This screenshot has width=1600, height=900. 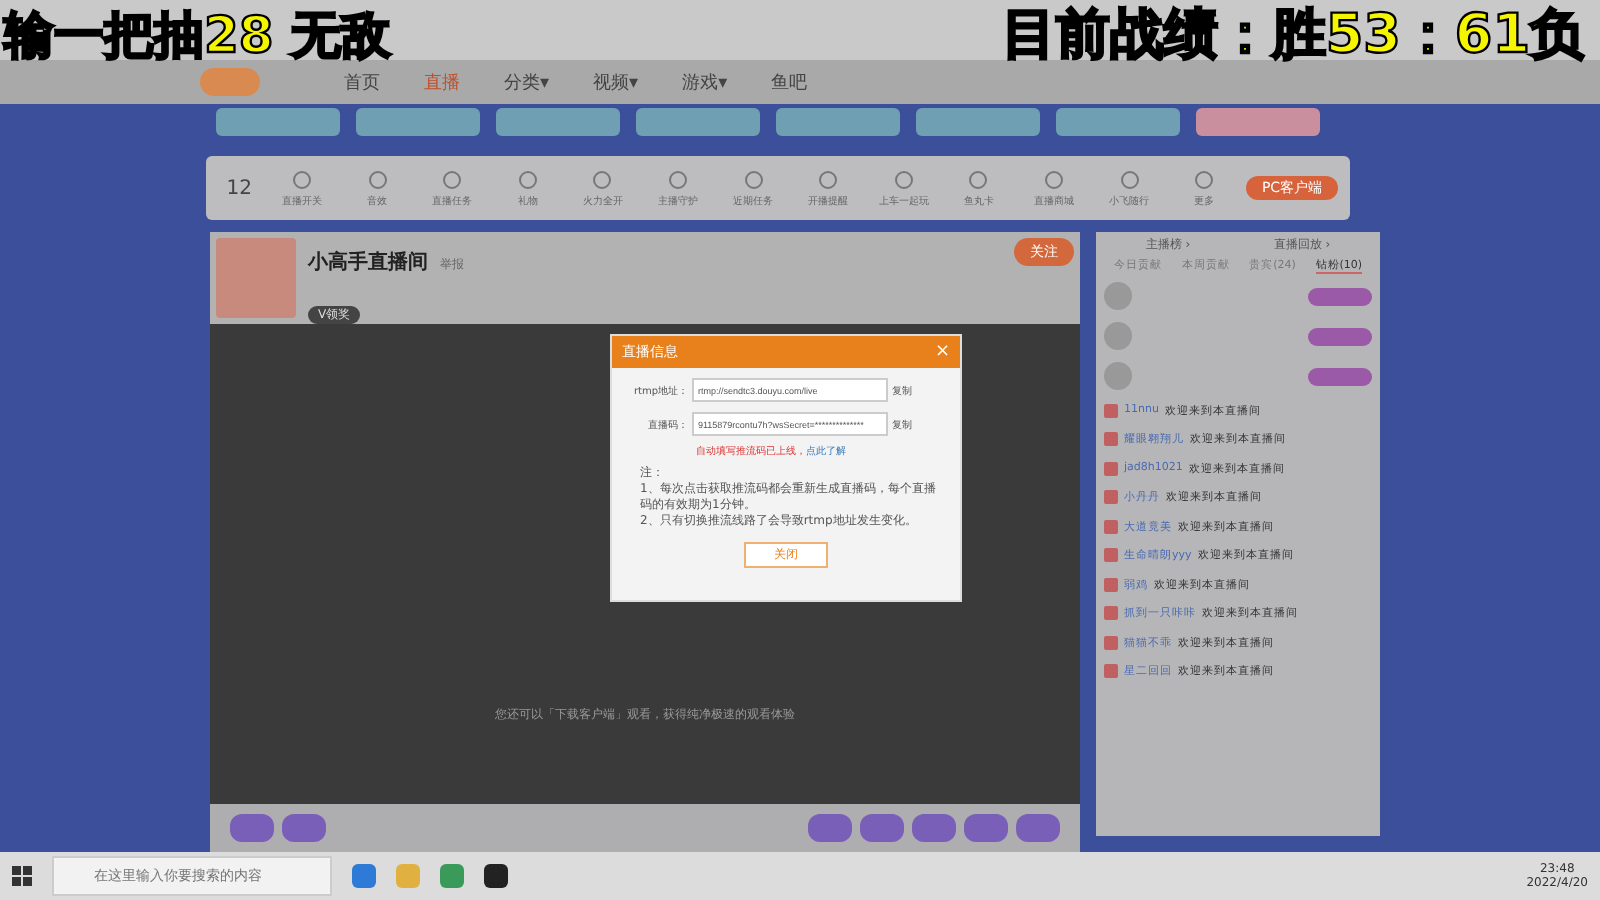 I want to click on nav-link: 视频▾, so click(x=616, y=82).